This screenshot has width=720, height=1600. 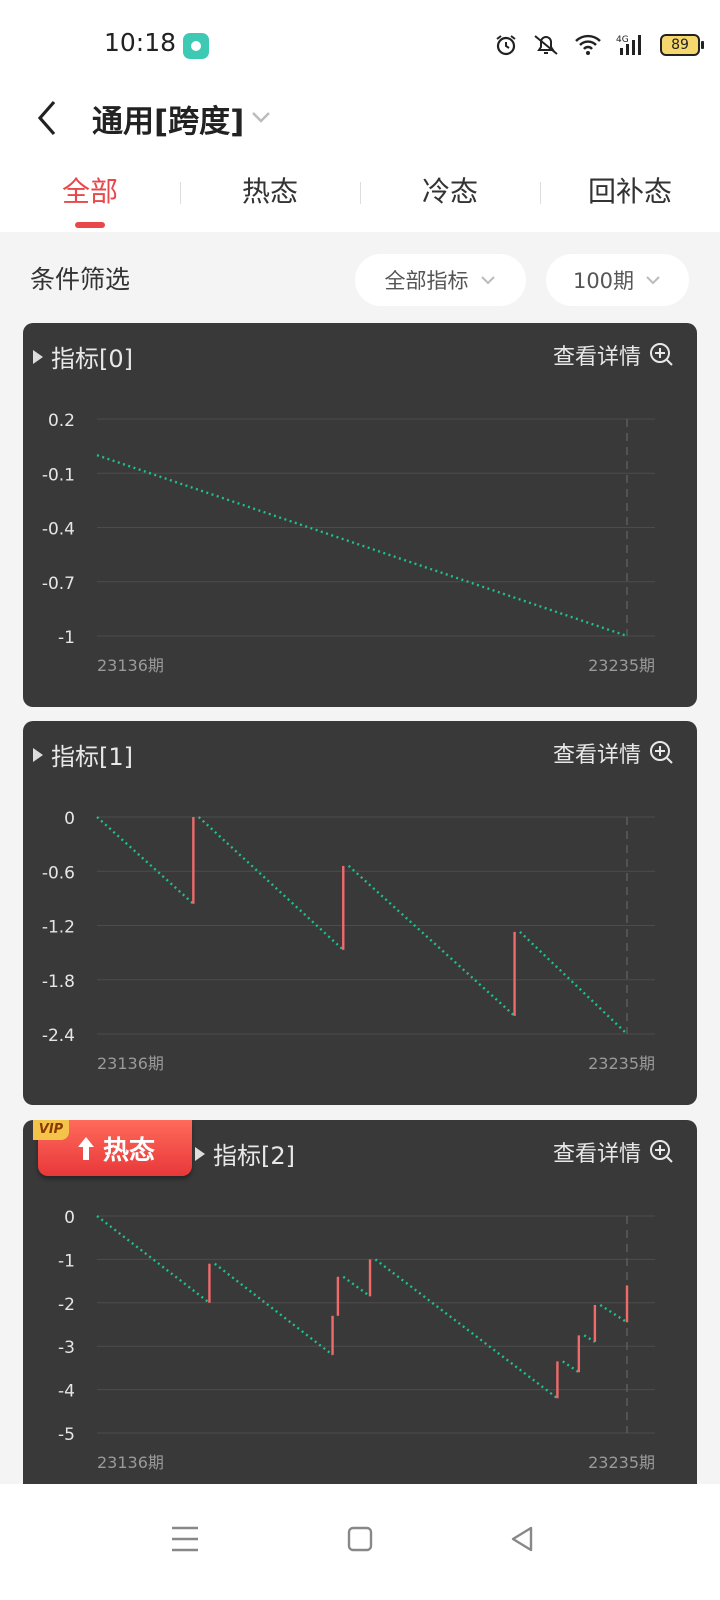 What do you see at coordinates (682, 45) in the screenshot?
I see `battery-icon: 89` at bounding box center [682, 45].